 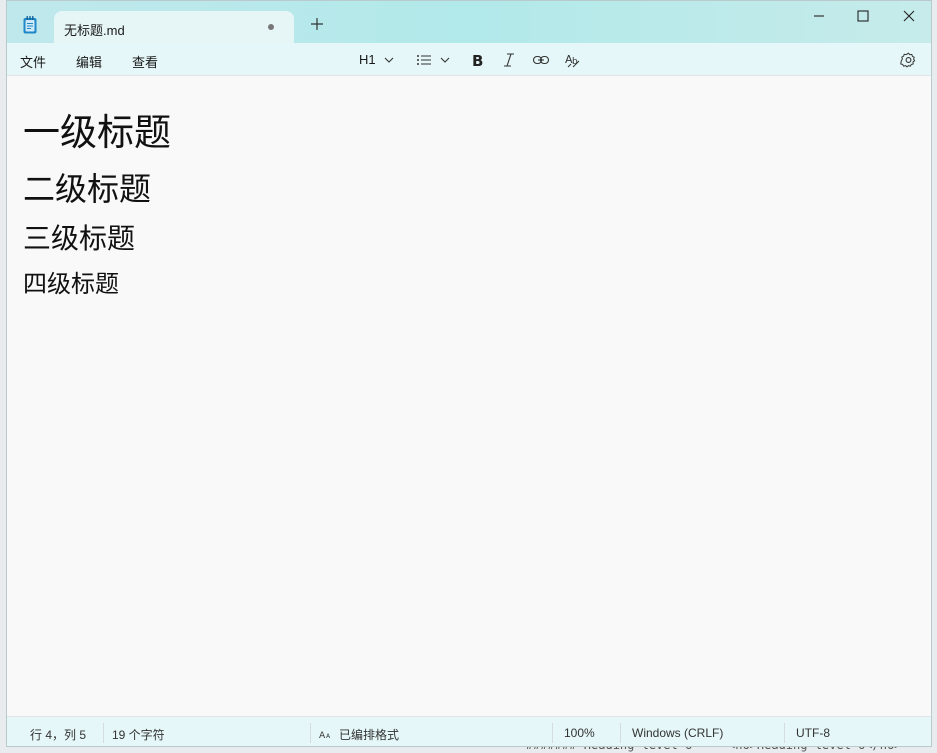 I want to click on notepad-app-icon, so click(x=30, y=25).